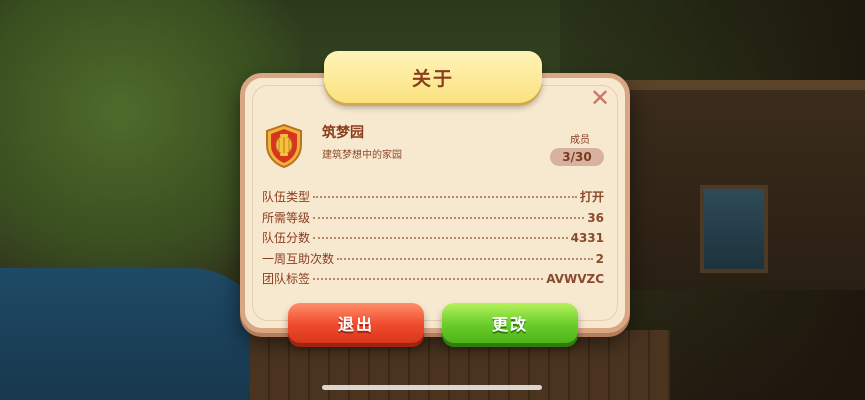 Image resolution: width=865 pixels, height=400 pixels. I want to click on background-pond, so click(135, 334).